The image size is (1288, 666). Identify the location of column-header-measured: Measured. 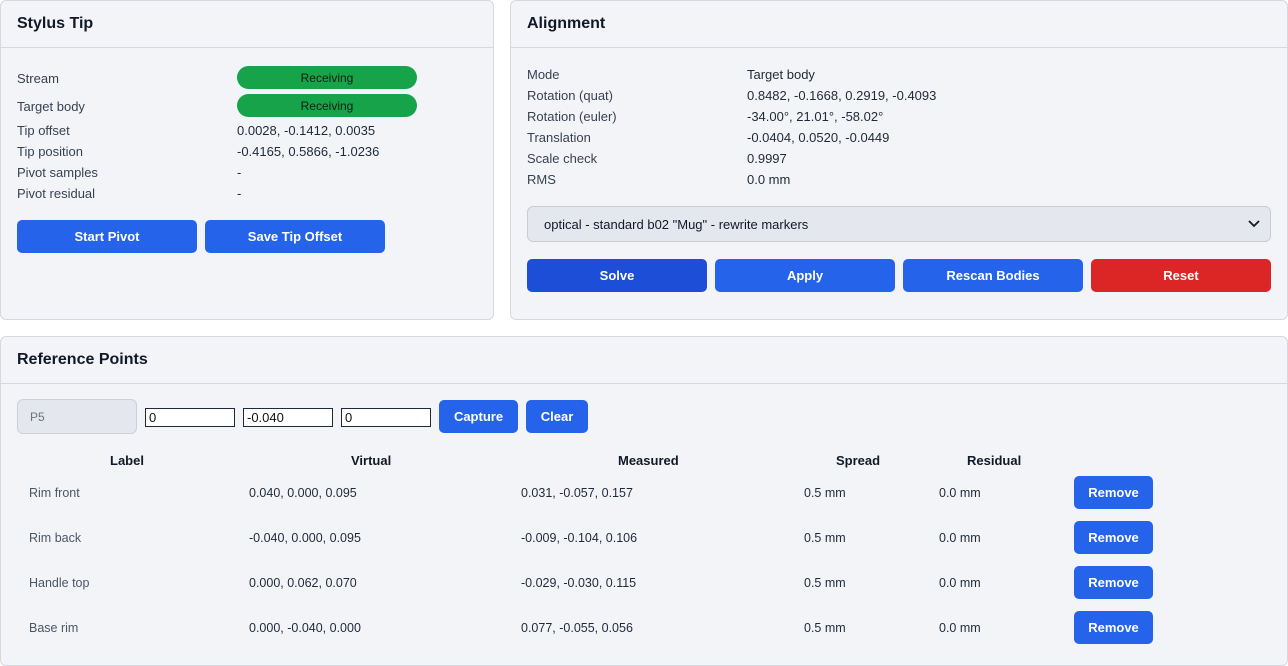
(648, 460).